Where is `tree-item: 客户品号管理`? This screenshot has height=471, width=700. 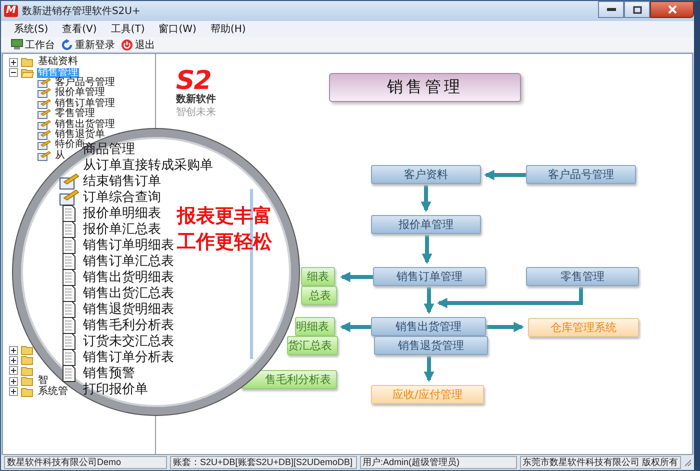
tree-item: 客户品号管理 is located at coordinates (85, 83).